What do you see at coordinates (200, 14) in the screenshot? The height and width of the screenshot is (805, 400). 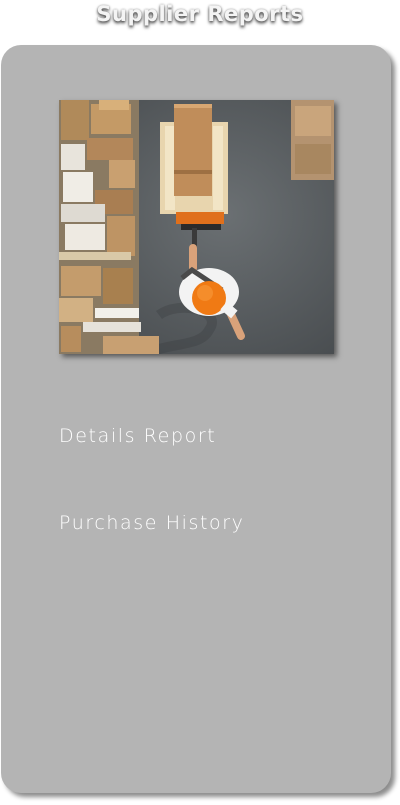 I see `page-title: Supplier Reports` at bounding box center [200, 14].